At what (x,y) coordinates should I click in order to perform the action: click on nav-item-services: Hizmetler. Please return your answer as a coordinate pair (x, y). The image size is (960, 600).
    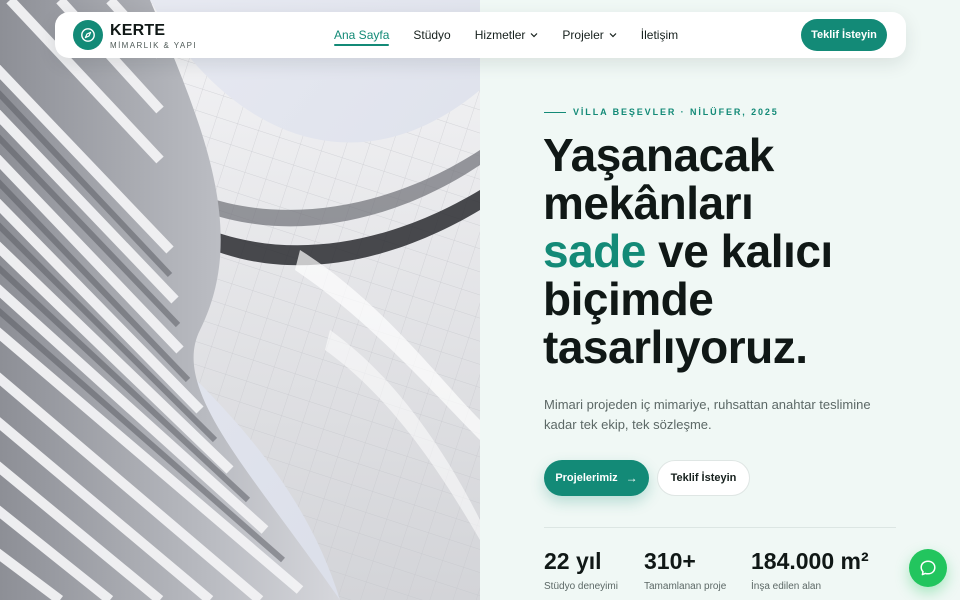
    Looking at the image, I should click on (507, 35).